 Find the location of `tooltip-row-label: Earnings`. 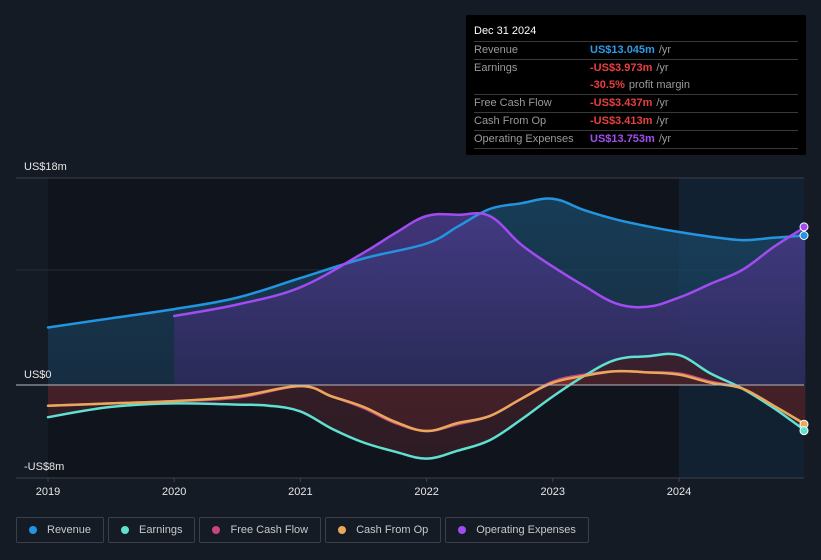

tooltip-row-label: Earnings is located at coordinates (496, 68).